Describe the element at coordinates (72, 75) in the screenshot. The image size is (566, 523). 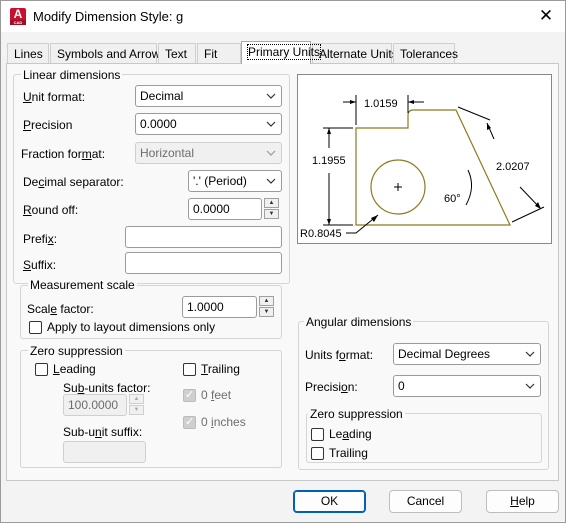
I see `linear-dimensions-title: Linear dimensions` at that location.